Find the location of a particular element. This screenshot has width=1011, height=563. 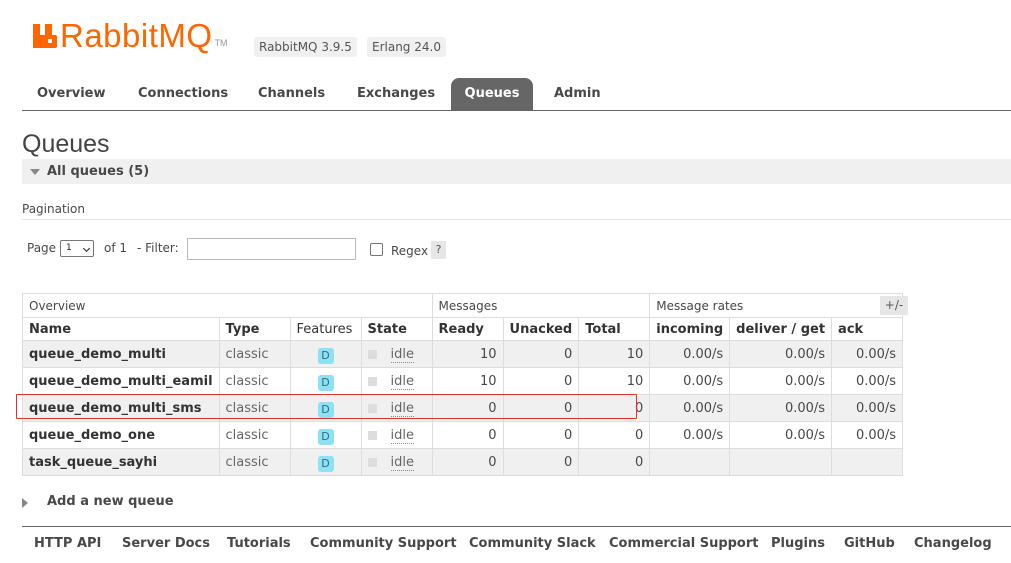

col-type: Type is located at coordinates (254, 329).